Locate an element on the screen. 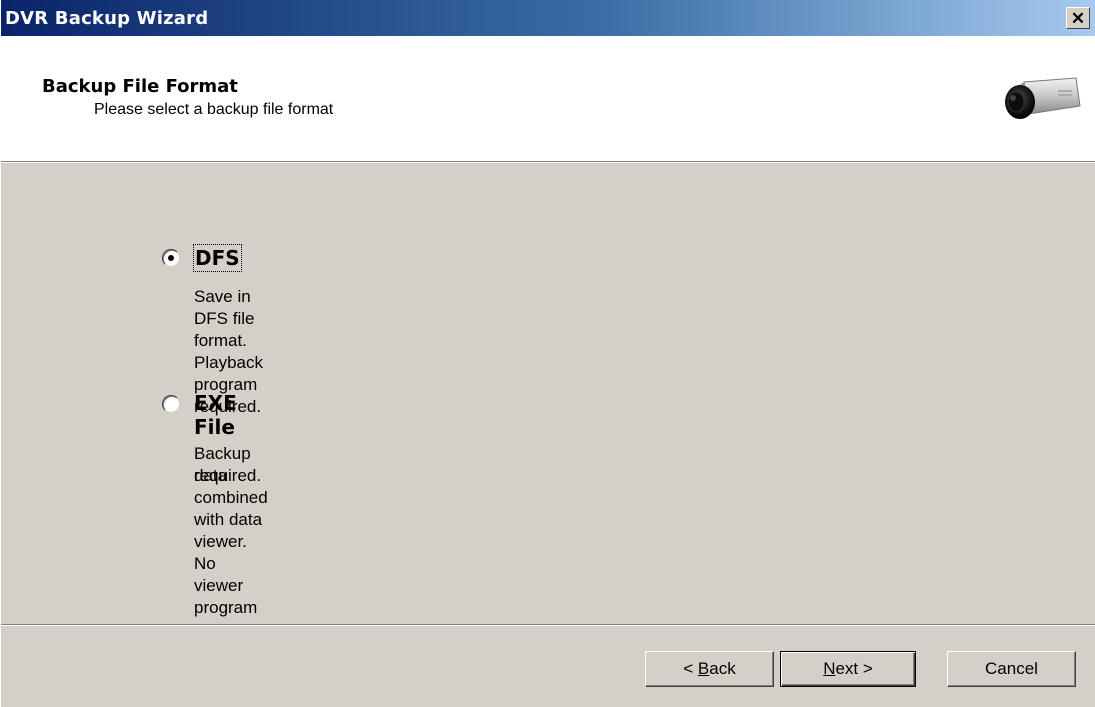 The width and height of the screenshot is (1095, 707). next-button-rest: ext > is located at coordinates (854, 668).